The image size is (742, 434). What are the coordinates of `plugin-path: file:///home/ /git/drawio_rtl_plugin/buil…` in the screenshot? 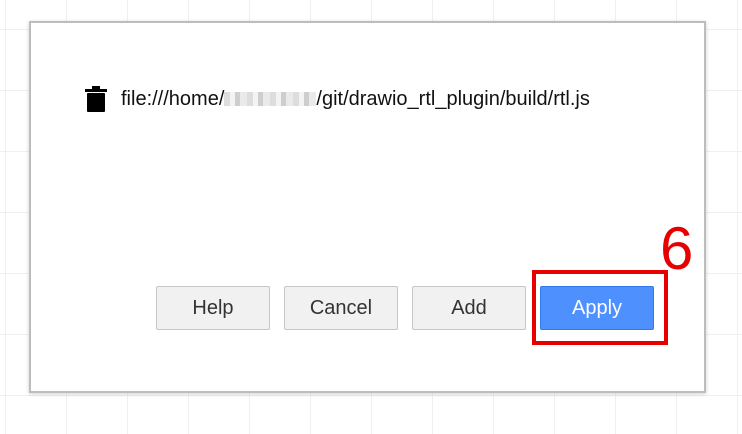 It's located at (355, 99).